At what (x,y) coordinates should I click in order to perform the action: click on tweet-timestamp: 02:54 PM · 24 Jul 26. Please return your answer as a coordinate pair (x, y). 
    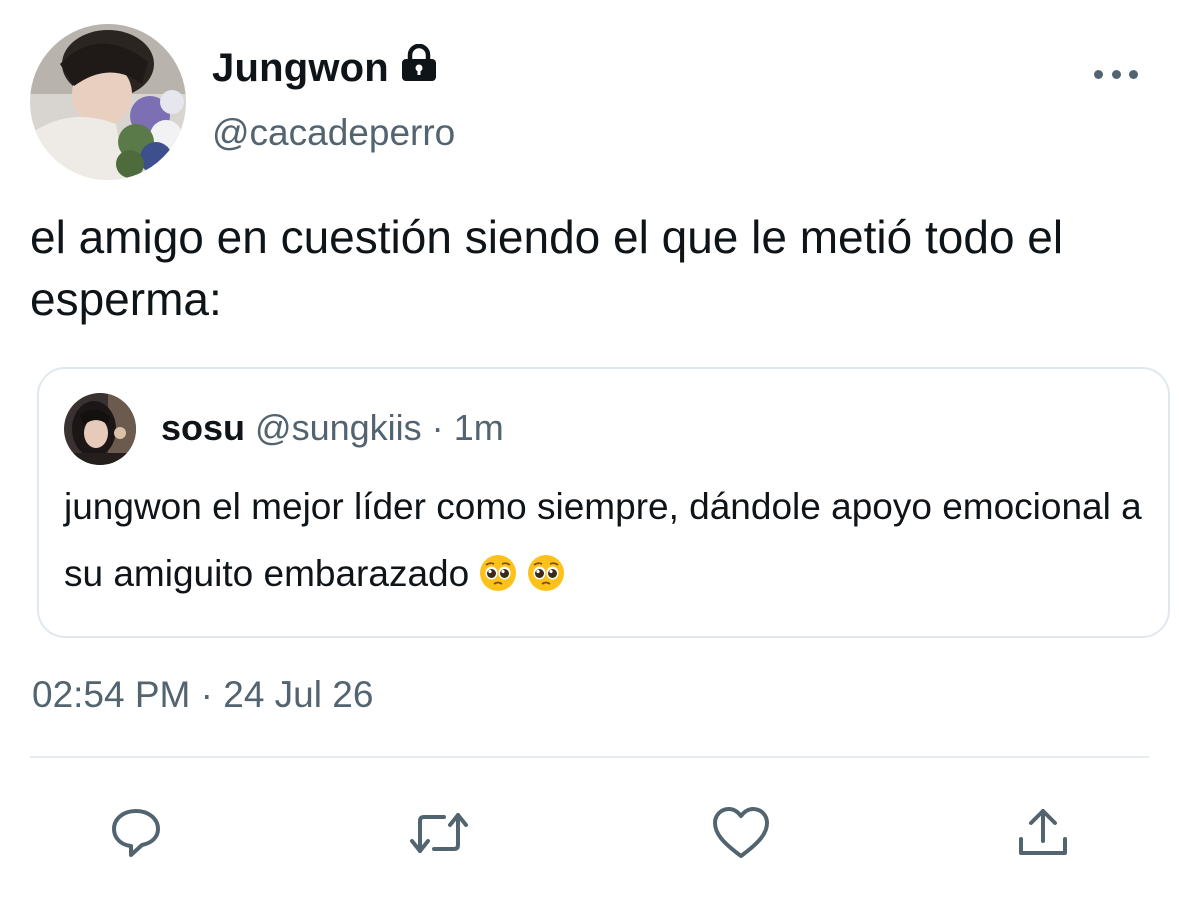
    Looking at the image, I should click on (202, 695).